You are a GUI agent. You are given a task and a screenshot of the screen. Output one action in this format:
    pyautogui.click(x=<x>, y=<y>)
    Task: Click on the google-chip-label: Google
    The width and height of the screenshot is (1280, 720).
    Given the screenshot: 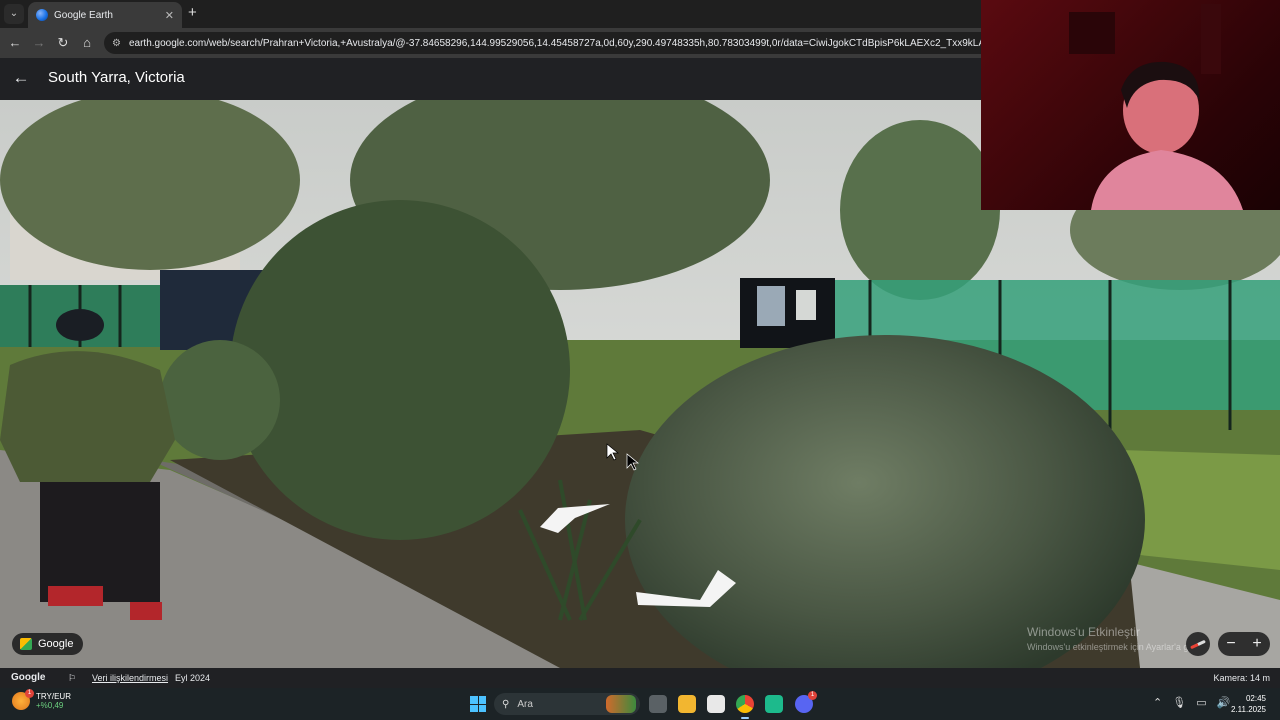 What is the action you would take?
    pyautogui.click(x=56, y=644)
    